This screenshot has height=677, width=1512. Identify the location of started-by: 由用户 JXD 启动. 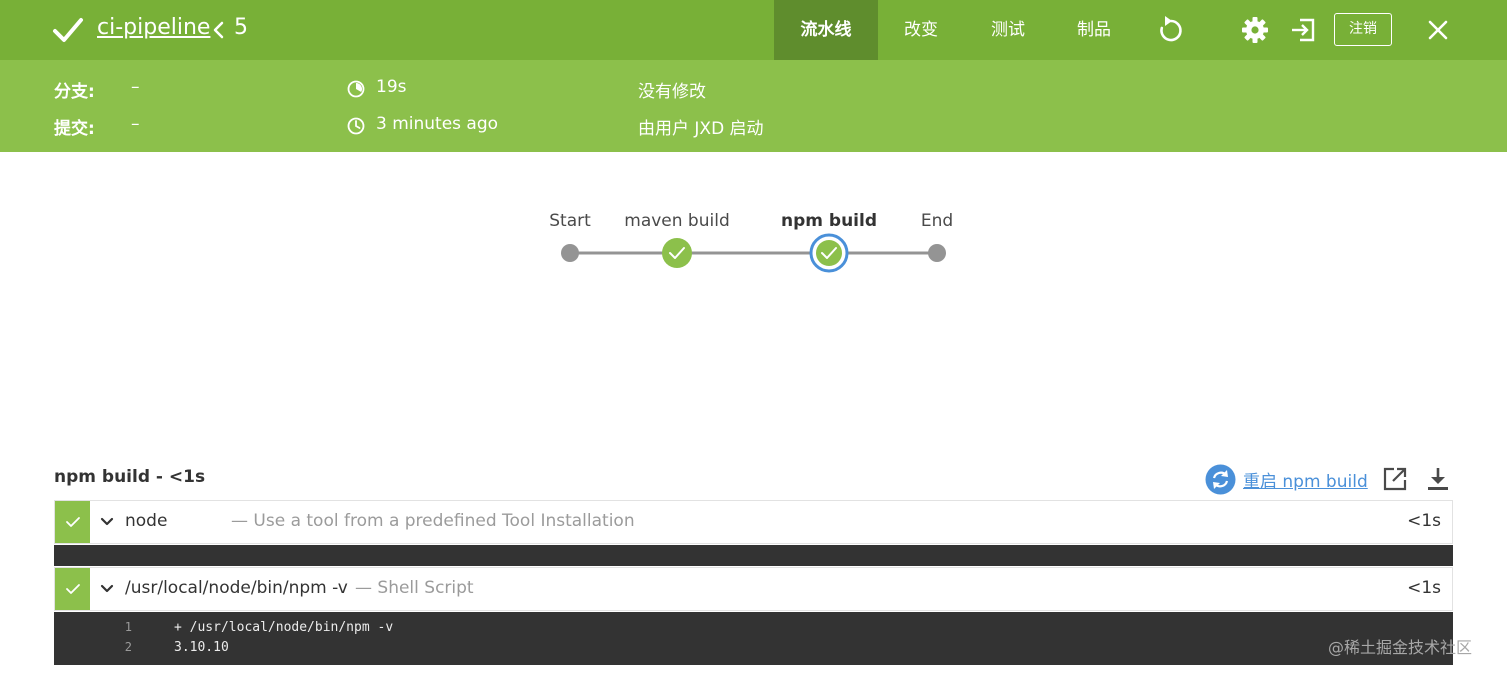
(701, 129).